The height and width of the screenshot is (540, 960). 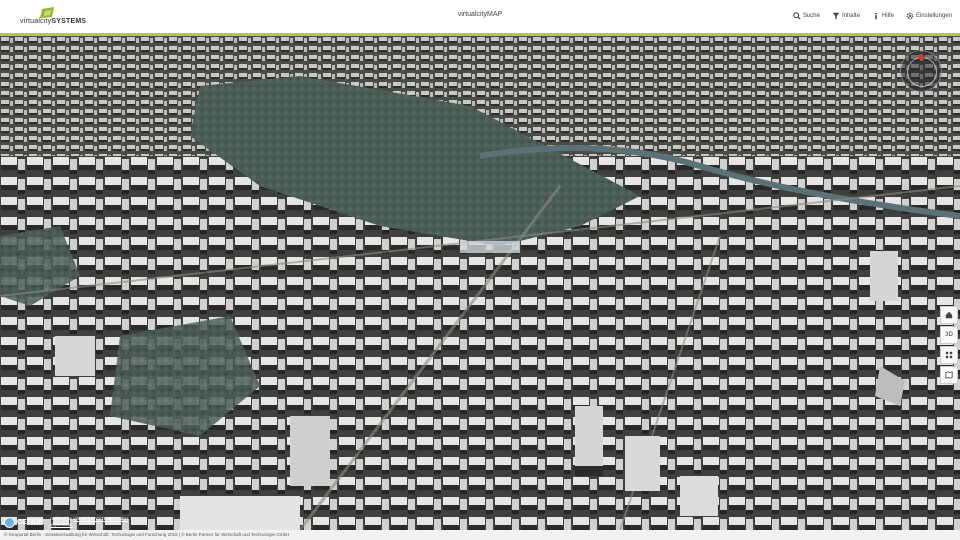 I want to click on search-icon, so click(x=797, y=16).